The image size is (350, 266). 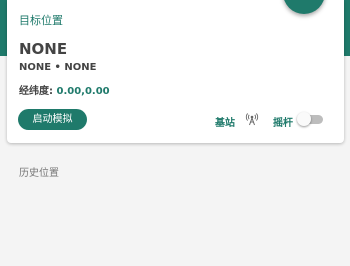 I want to click on toggle-thumb, so click(x=304, y=119).